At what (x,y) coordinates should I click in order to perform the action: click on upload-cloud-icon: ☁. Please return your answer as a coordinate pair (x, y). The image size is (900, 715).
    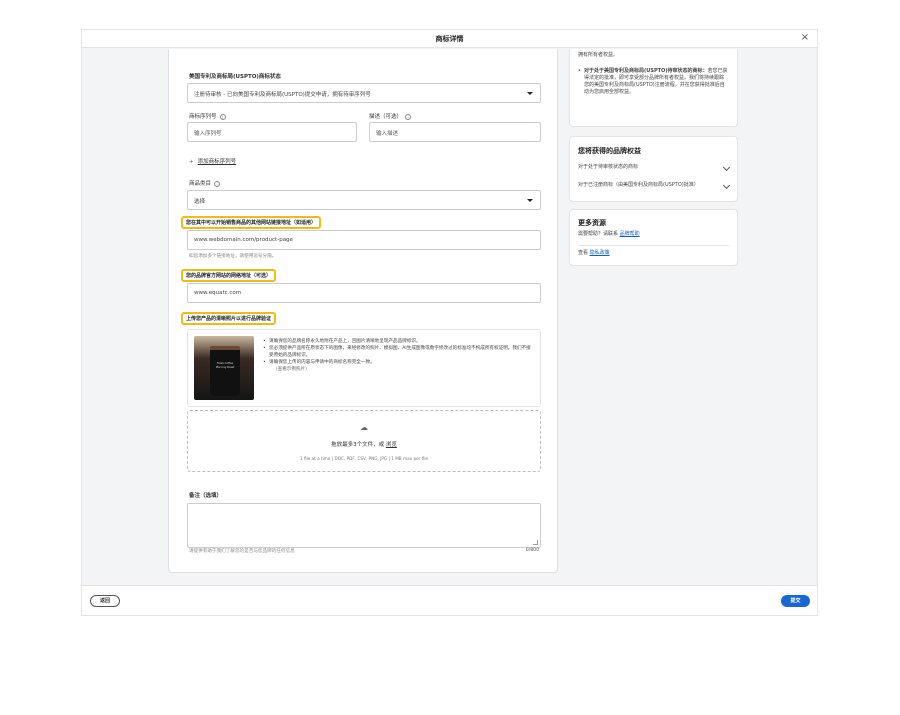
    Looking at the image, I should click on (364, 427).